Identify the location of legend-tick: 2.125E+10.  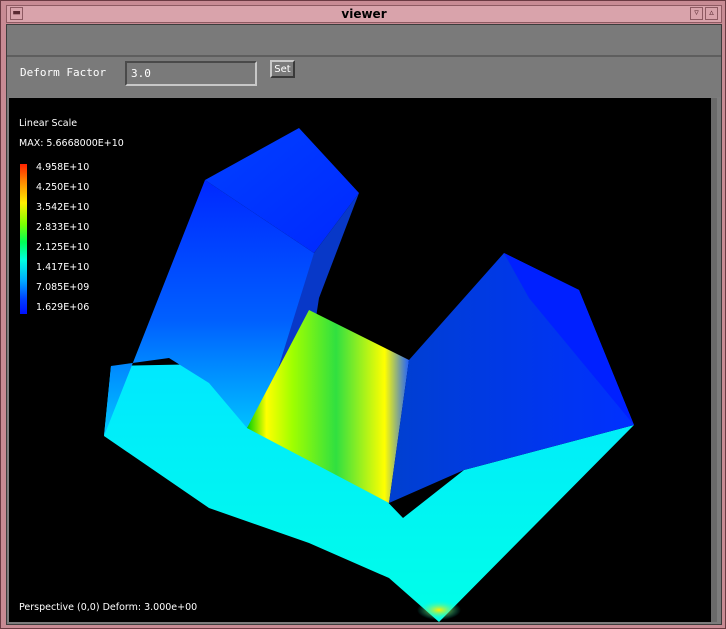
(63, 247).